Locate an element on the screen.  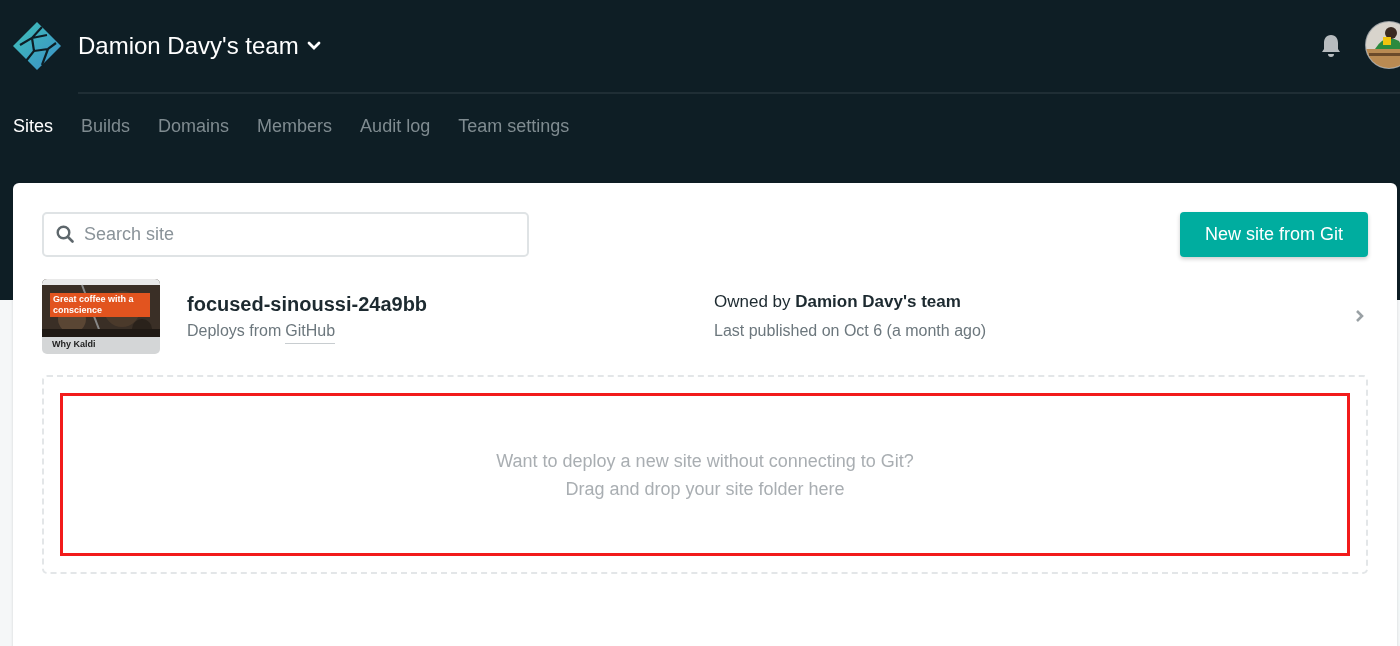
dropzone-text: Want to deploy a new site without connecting to Git? is located at coordinates (705, 461).